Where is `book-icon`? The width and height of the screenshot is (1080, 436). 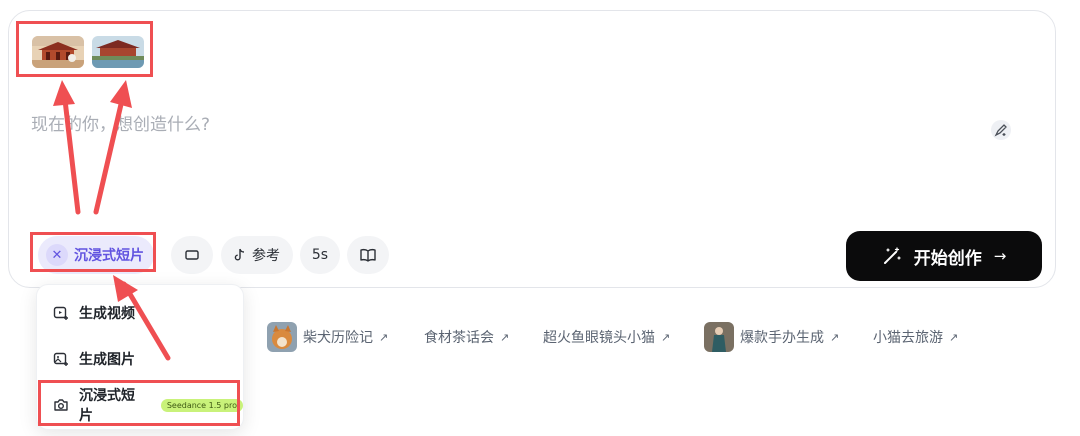
book-icon is located at coordinates (368, 255).